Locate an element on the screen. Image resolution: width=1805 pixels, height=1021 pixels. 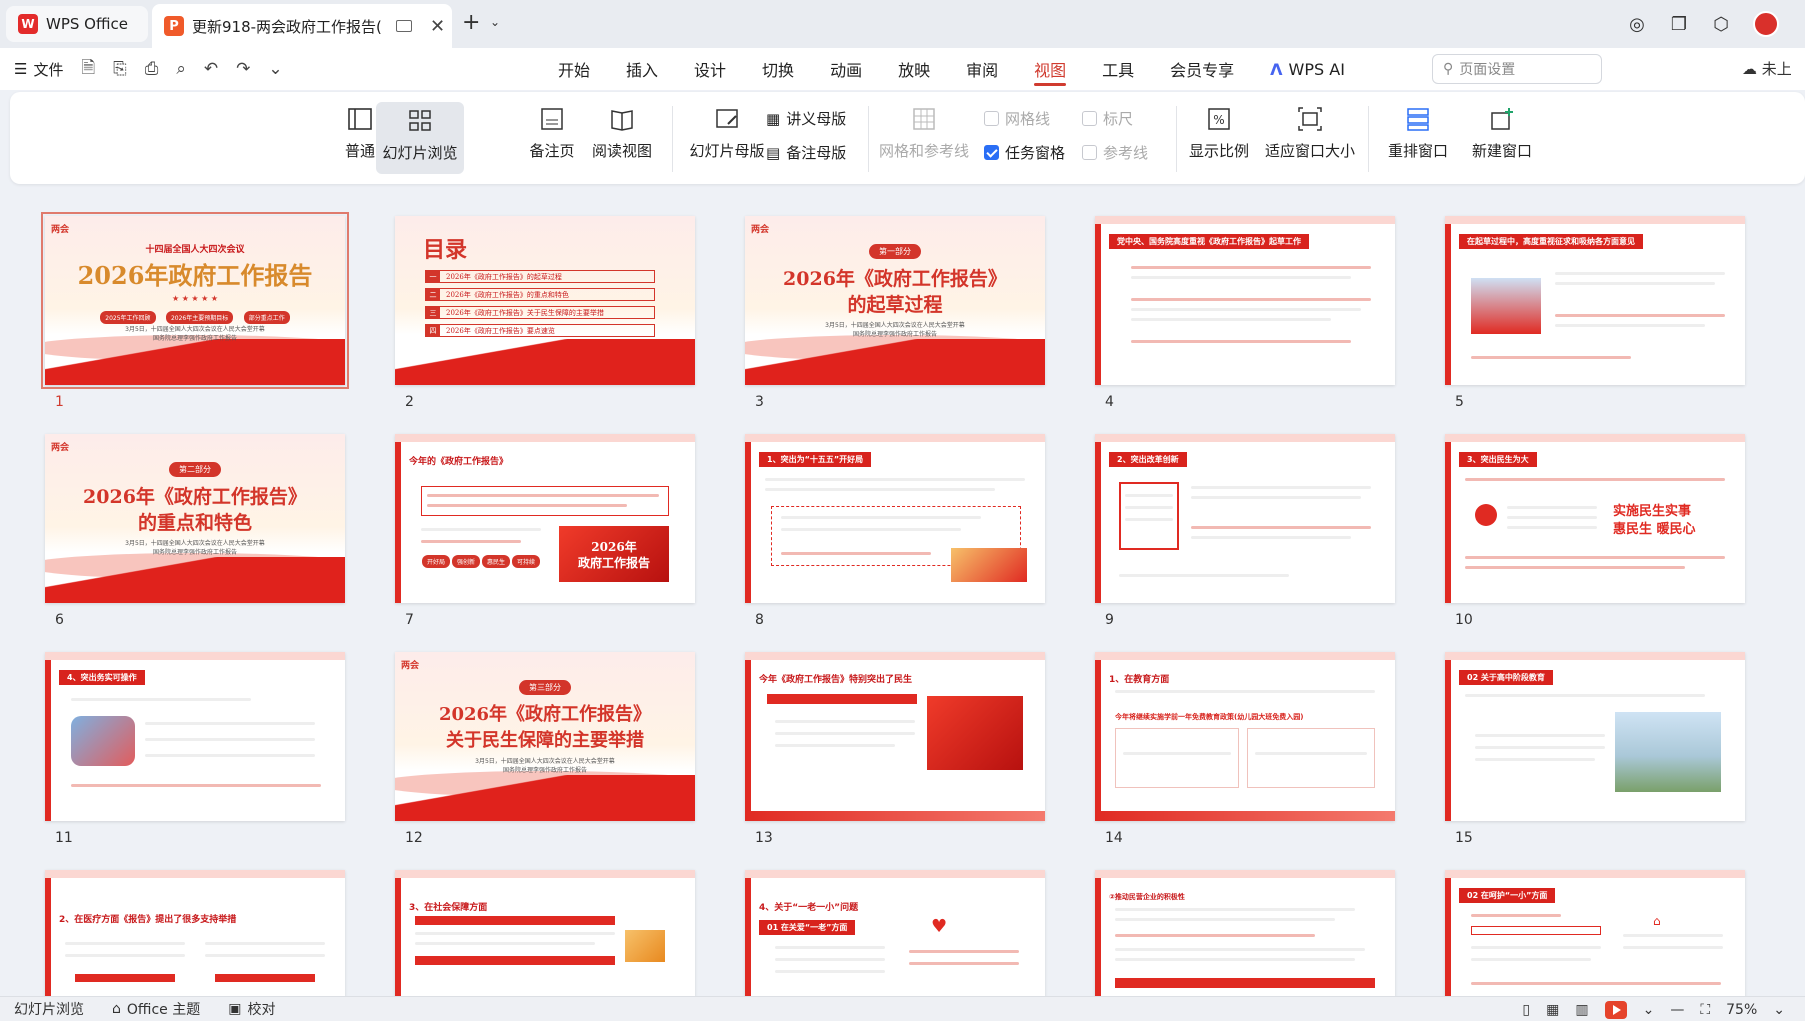
zoom-button: % 显示比例 is located at coordinates (1219, 130).